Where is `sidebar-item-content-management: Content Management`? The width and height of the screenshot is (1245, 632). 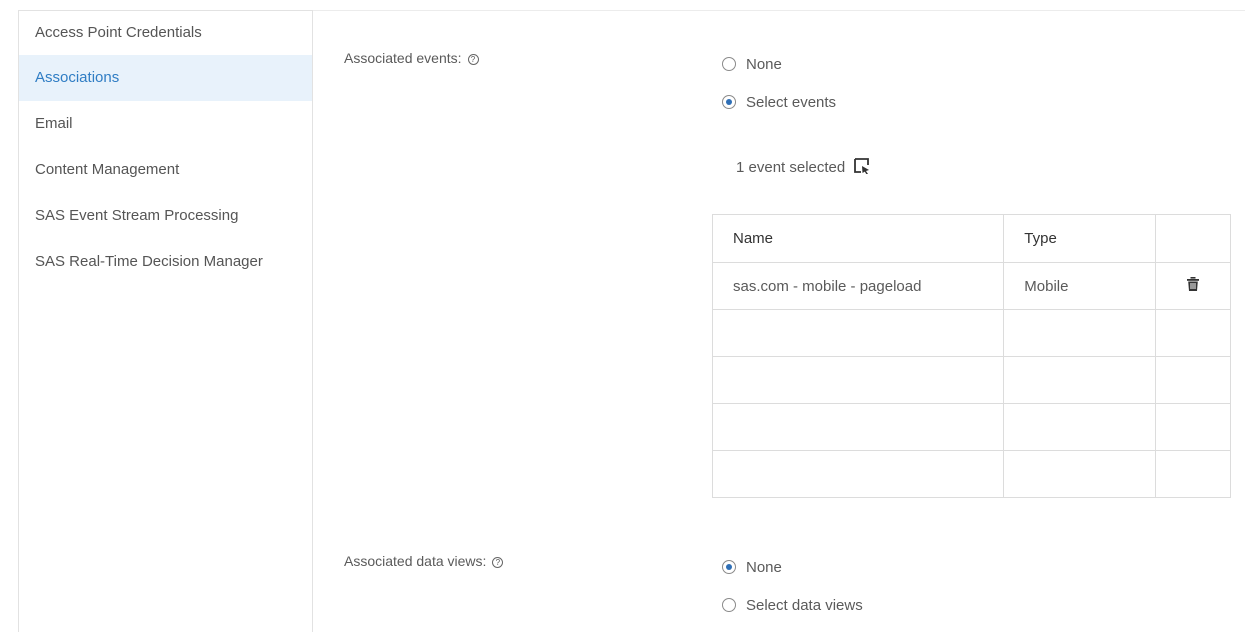 sidebar-item-content-management: Content Management is located at coordinates (165, 170).